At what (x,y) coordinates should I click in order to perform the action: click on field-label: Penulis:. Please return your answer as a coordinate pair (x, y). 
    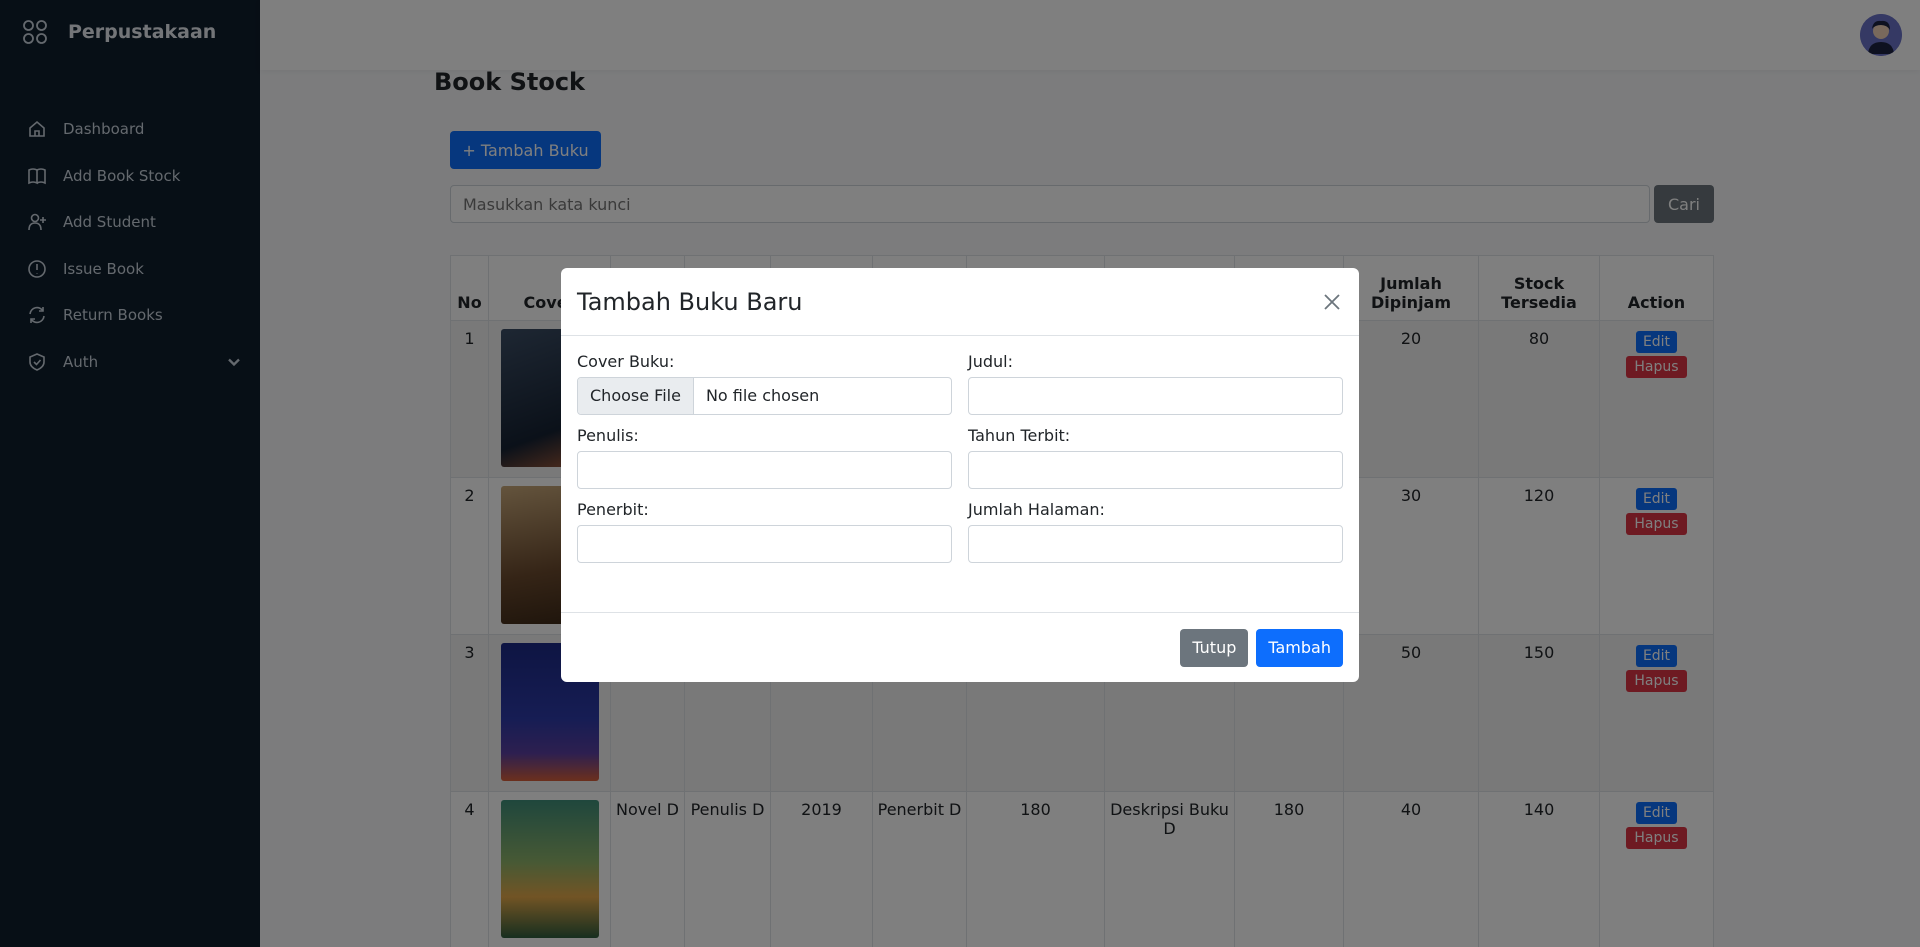
    Looking at the image, I should click on (608, 435).